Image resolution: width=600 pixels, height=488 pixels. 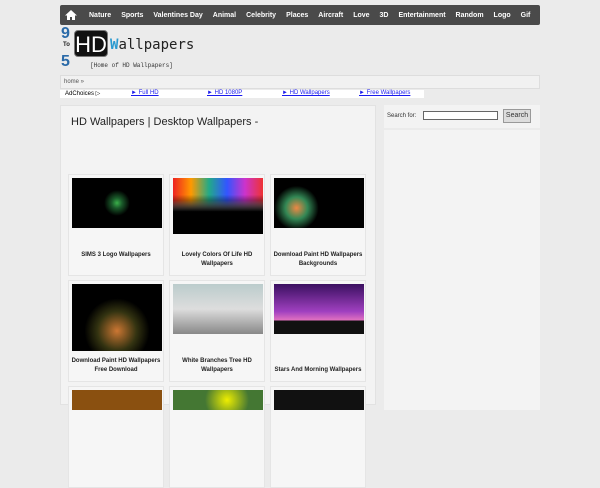 I want to click on search-button: Search, so click(x=517, y=116).